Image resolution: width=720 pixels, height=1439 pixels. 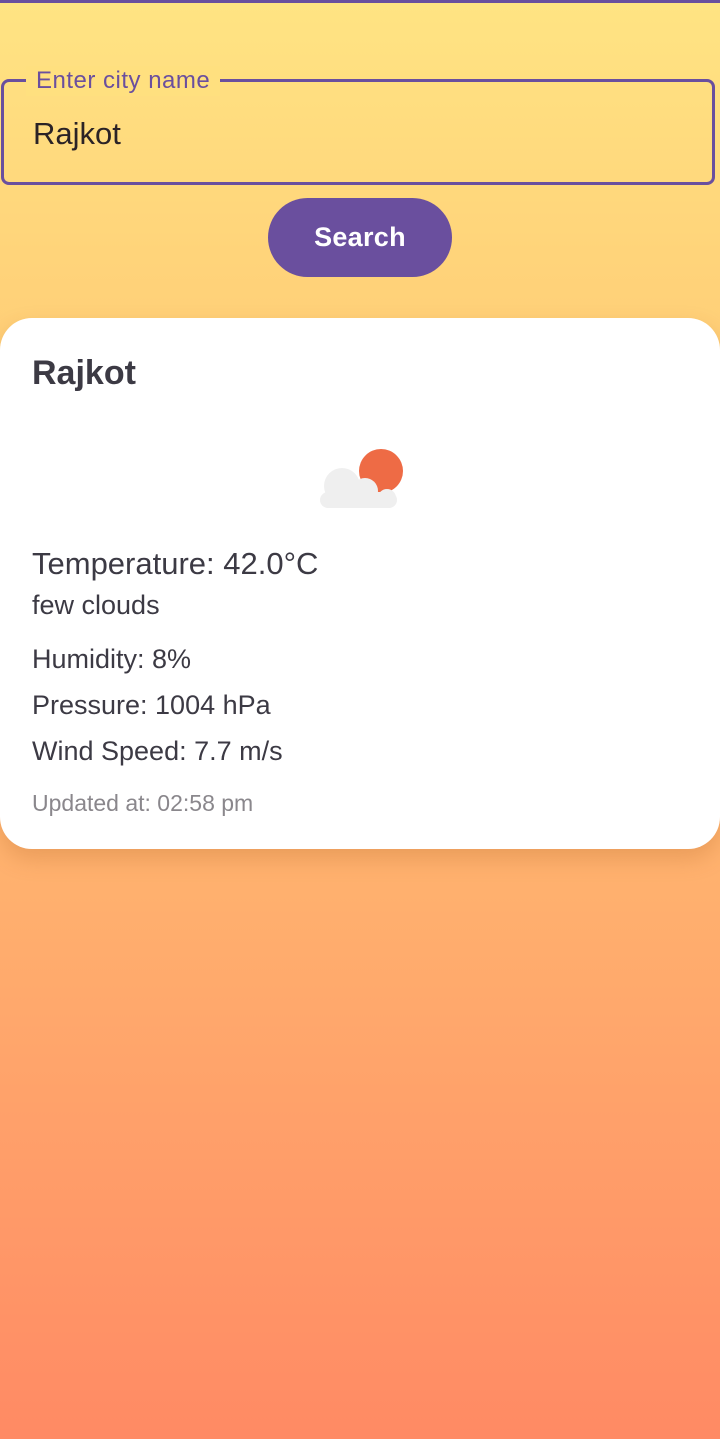 I want to click on weather-description: few clouds, so click(x=96, y=605).